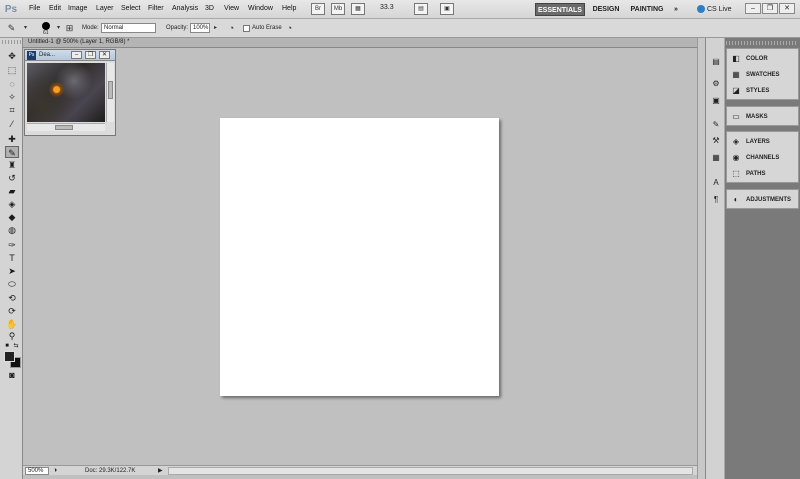 The image size is (800, 479). I want to click on brush-preview-icon, so click(46, 26).